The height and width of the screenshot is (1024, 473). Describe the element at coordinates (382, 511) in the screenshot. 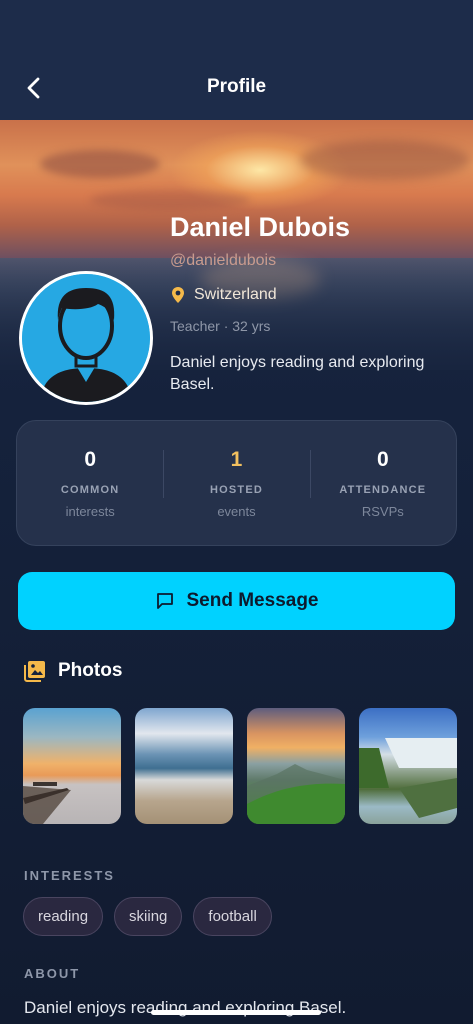

I see `stat-sub: RSVPs` at that location.